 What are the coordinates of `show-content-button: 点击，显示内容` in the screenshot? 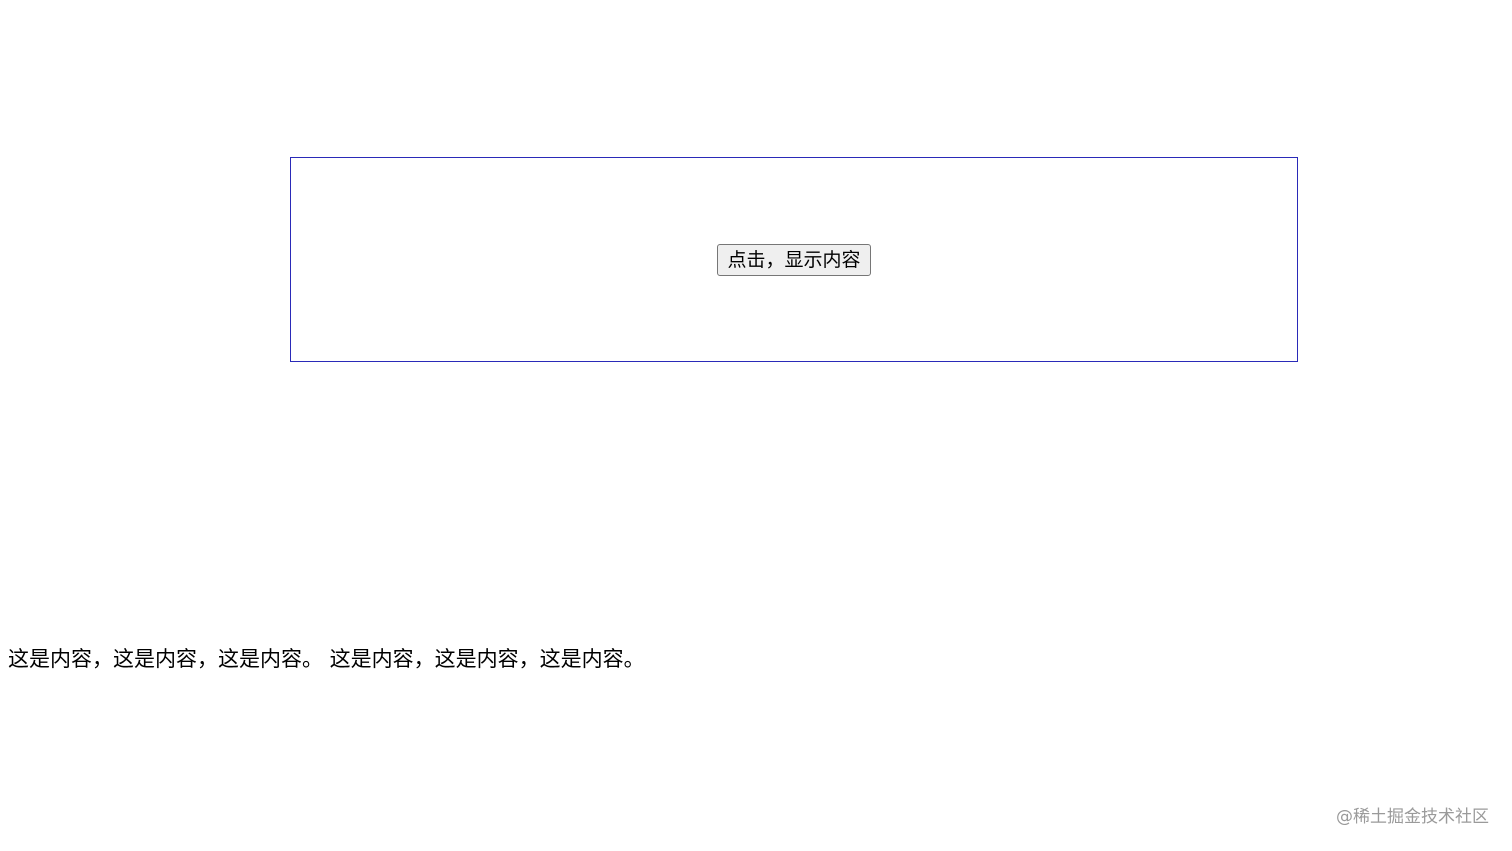 It's located at (794, 260).